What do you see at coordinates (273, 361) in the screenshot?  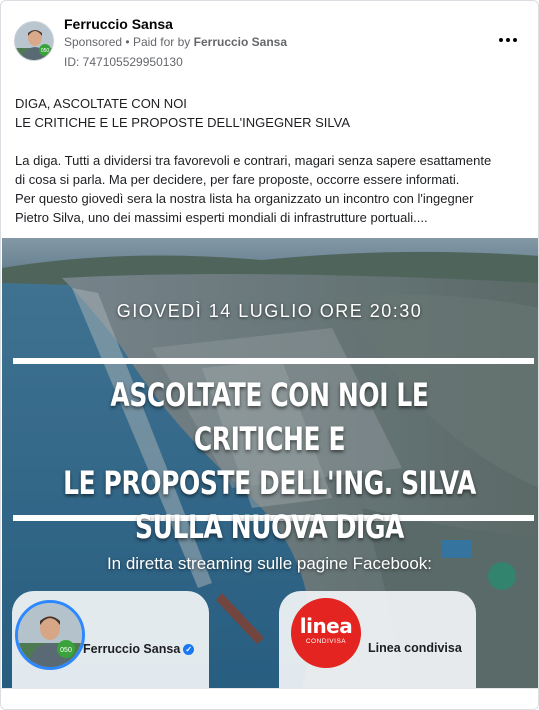 I see `top-white-rule` at bounding box center [273, 361].